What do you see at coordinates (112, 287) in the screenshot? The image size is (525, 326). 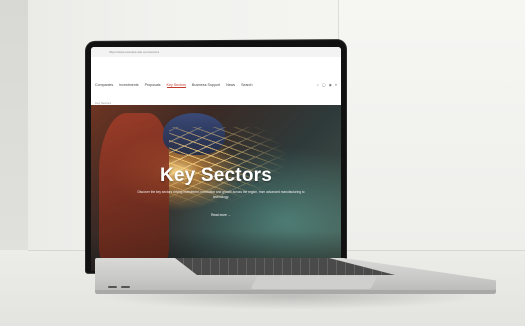 I see `usb-port` at bounding box center [112, 287].